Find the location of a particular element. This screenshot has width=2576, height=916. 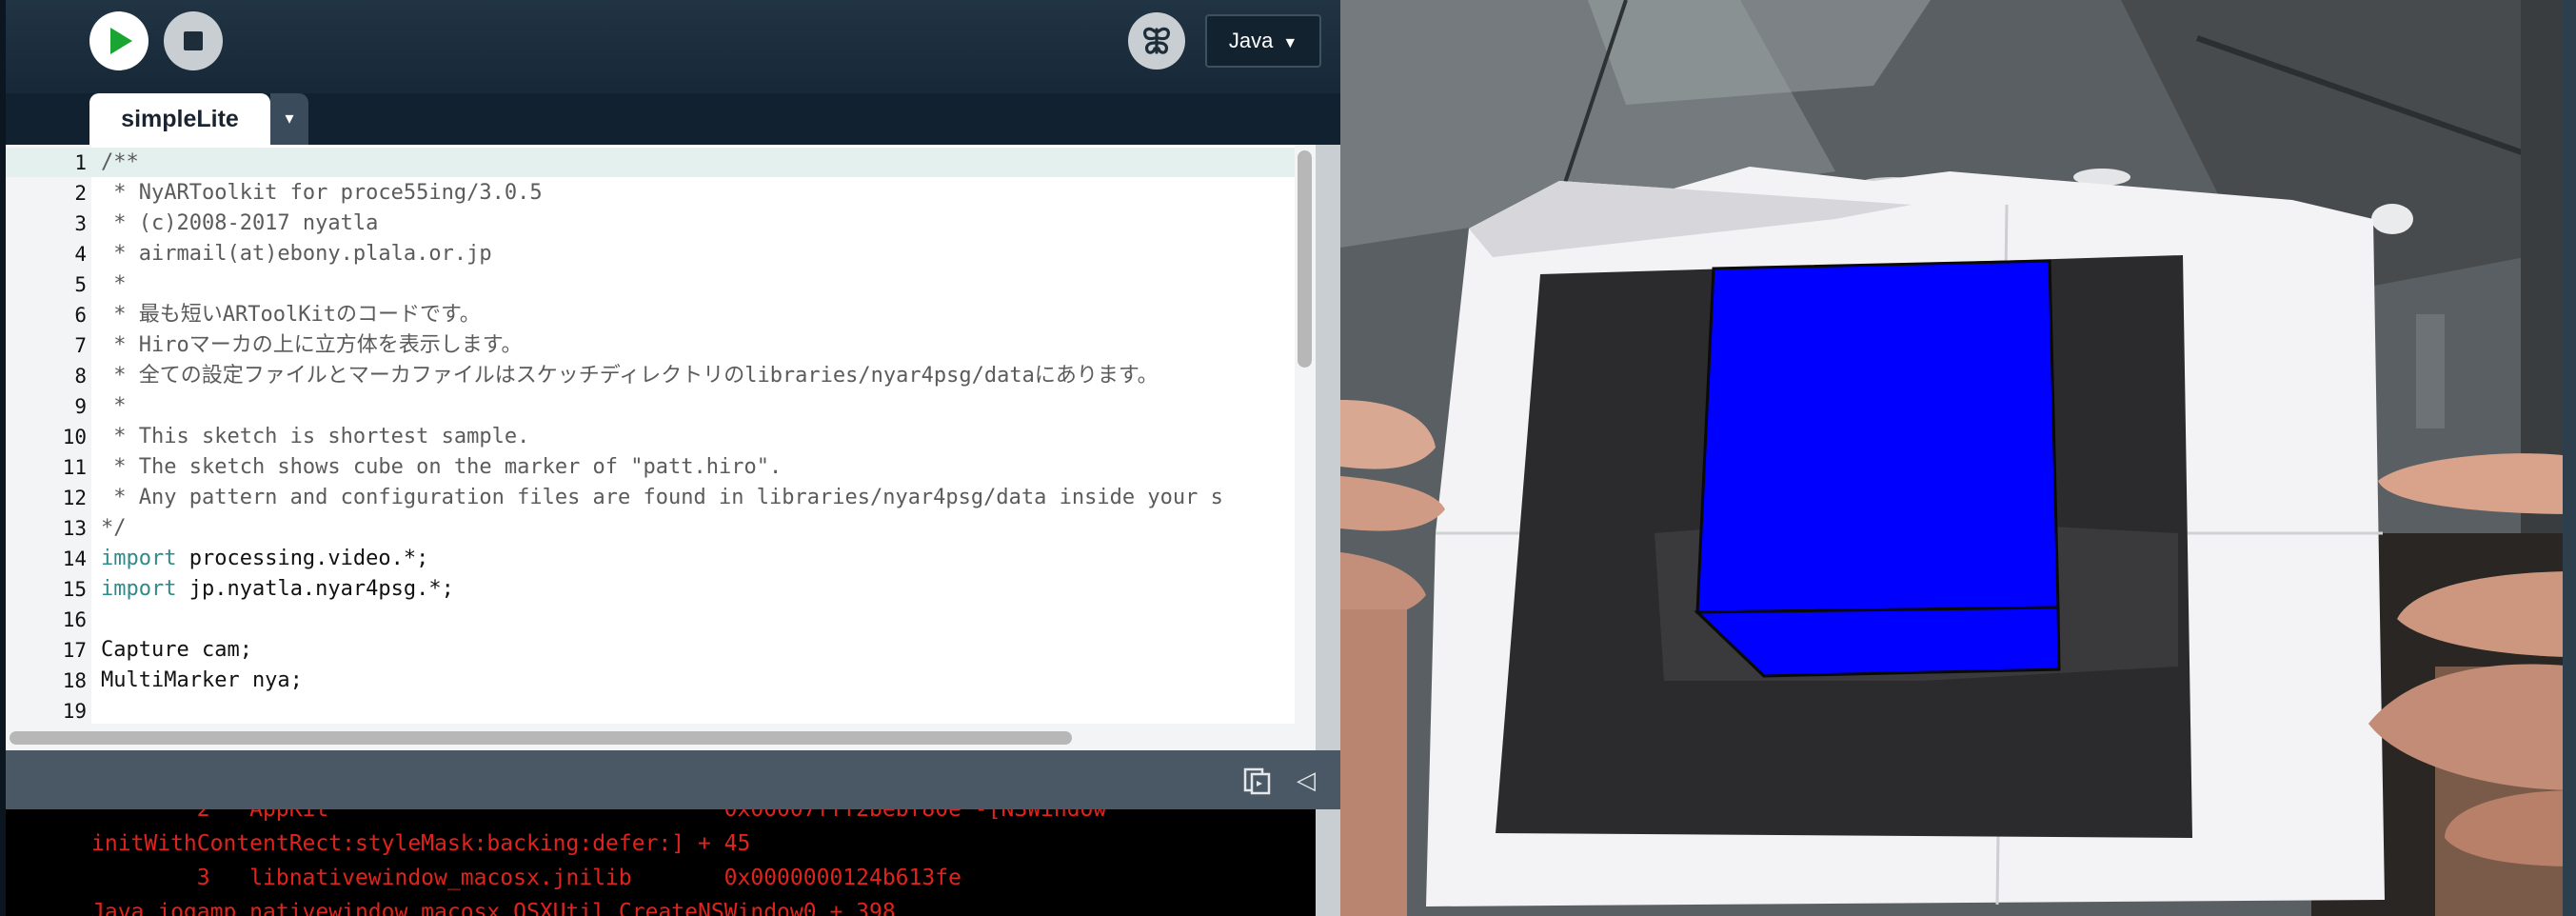

play-icon is located at coordinates (121, 41).